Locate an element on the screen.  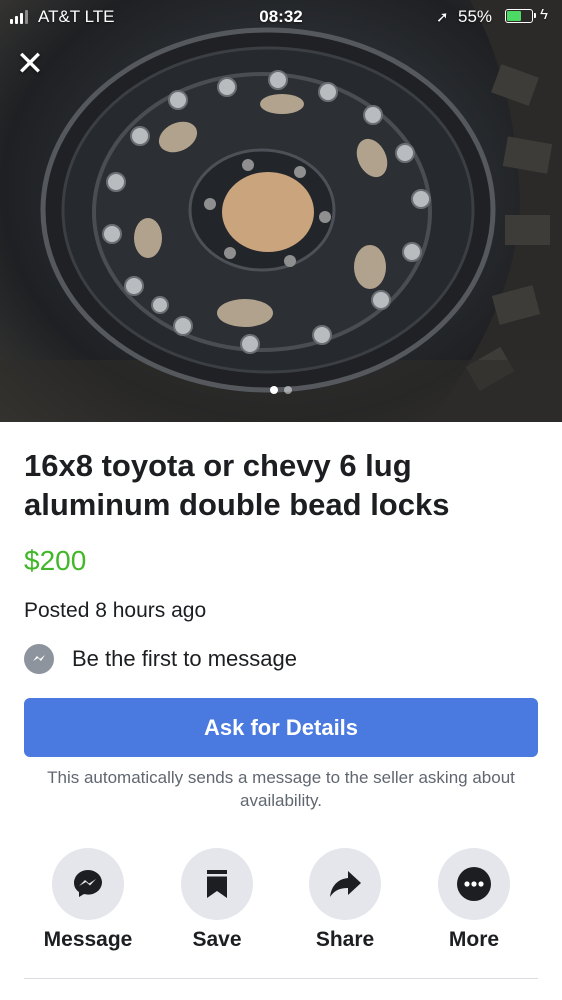
save-button: Save is located at coordinates (217, 900).